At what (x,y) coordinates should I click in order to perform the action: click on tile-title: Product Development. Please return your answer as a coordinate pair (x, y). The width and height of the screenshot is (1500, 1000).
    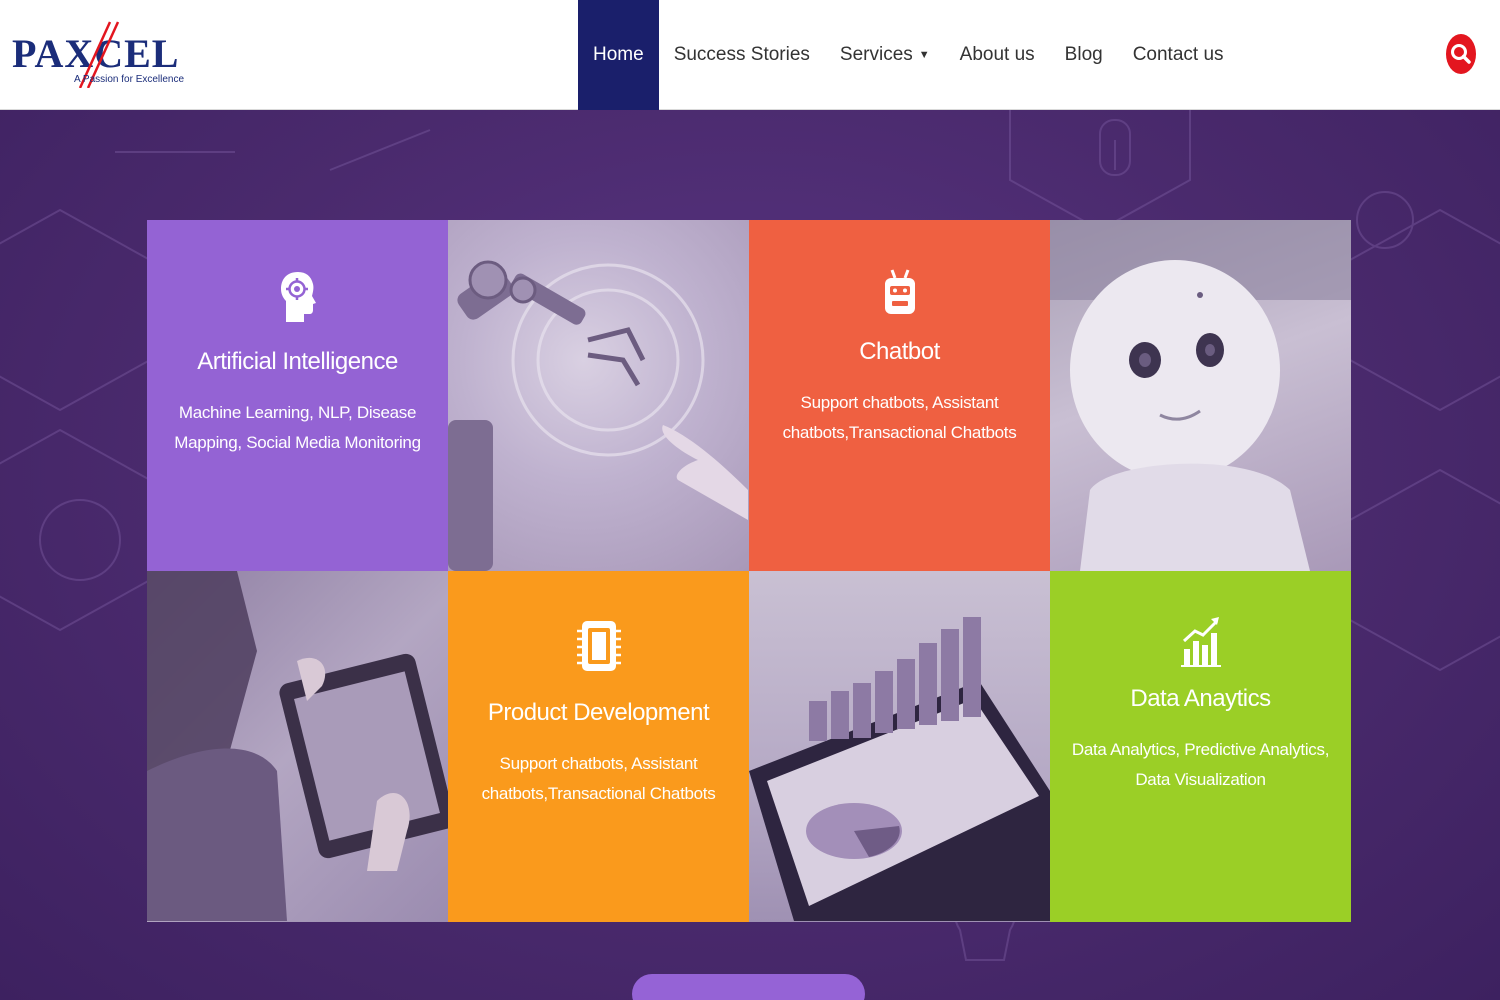
    Looking at the image, I should click on (598, 712).